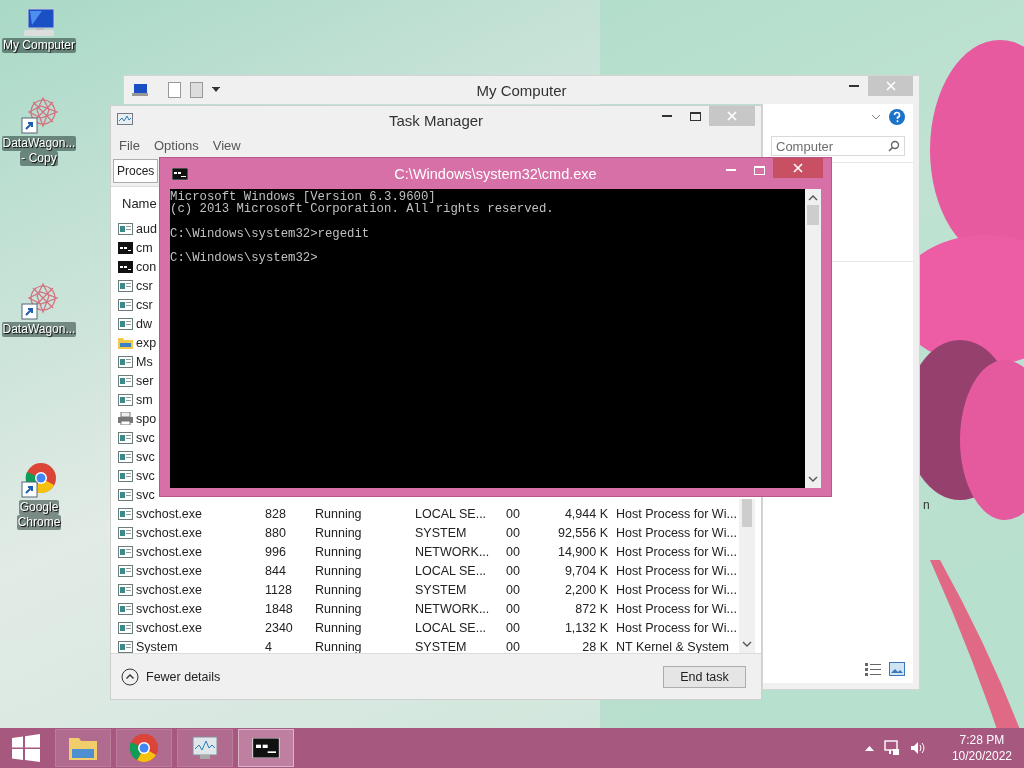 The image size is (1024, 768). What do you see at coordinates (838, 146) in the screenshot?
I see `search-field: Computer` at bounding box center [838, 146].